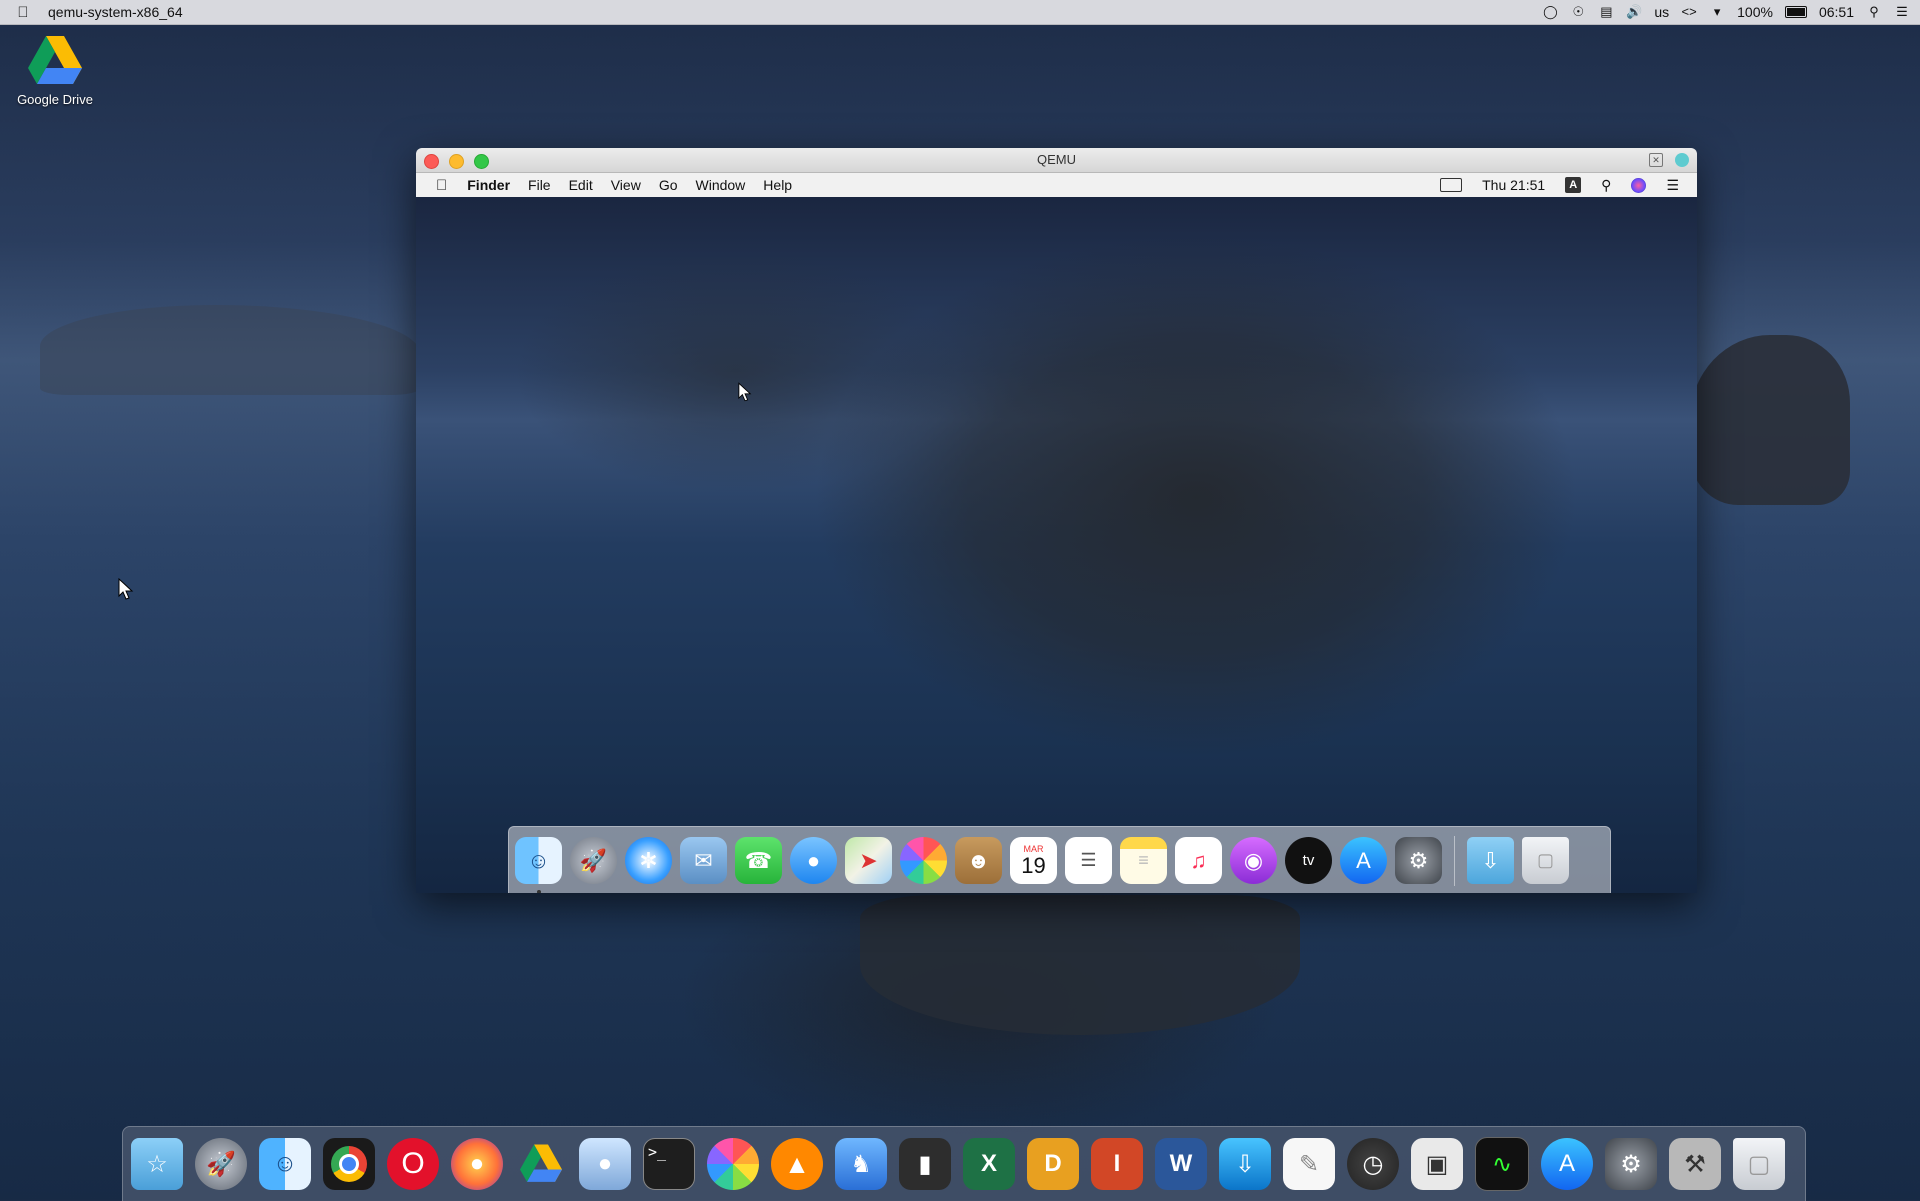  What do you see at coordinates (1373, 1164) in the screenshot?
I see `time-machine-icon: ◷` at bounding box center [1373, 1164].